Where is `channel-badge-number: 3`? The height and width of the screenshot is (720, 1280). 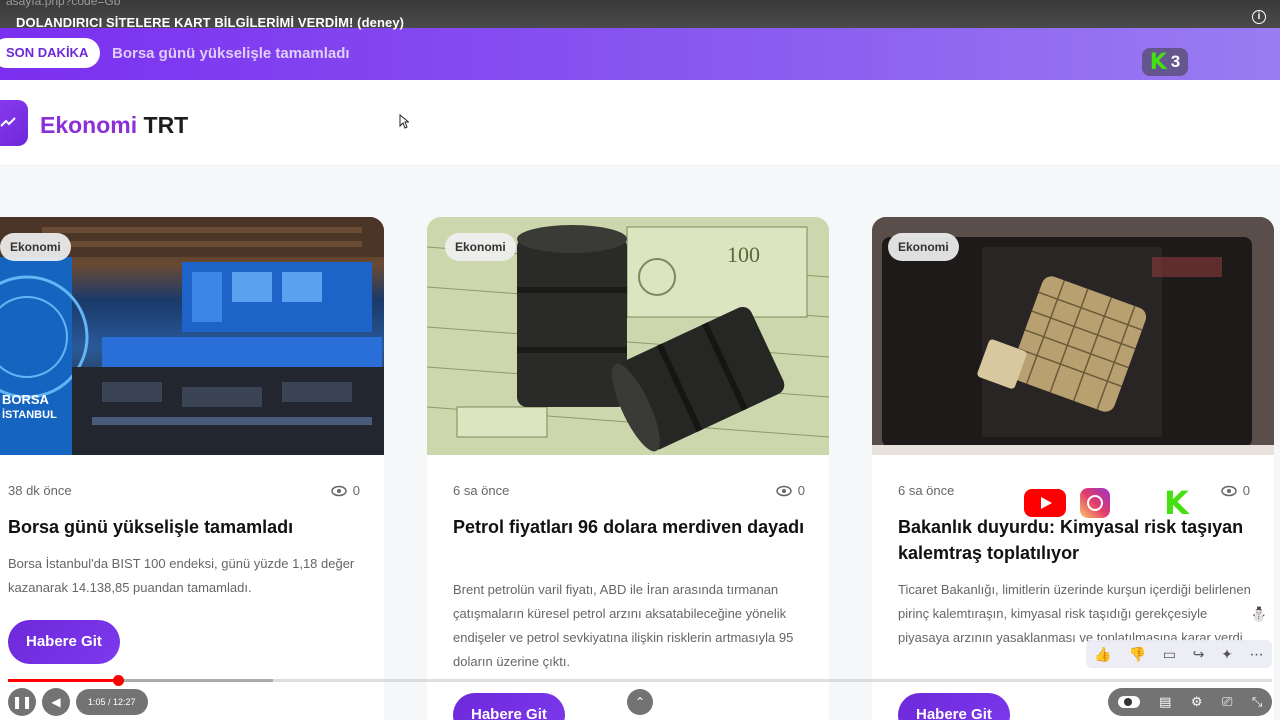 channel-badge-number: 3 is located at coordinates (1175, 61).